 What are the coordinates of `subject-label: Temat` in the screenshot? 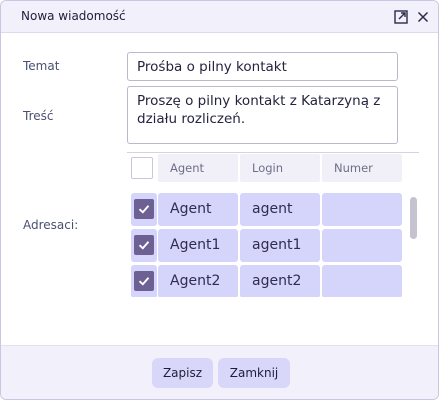 It's located at (41, 66).